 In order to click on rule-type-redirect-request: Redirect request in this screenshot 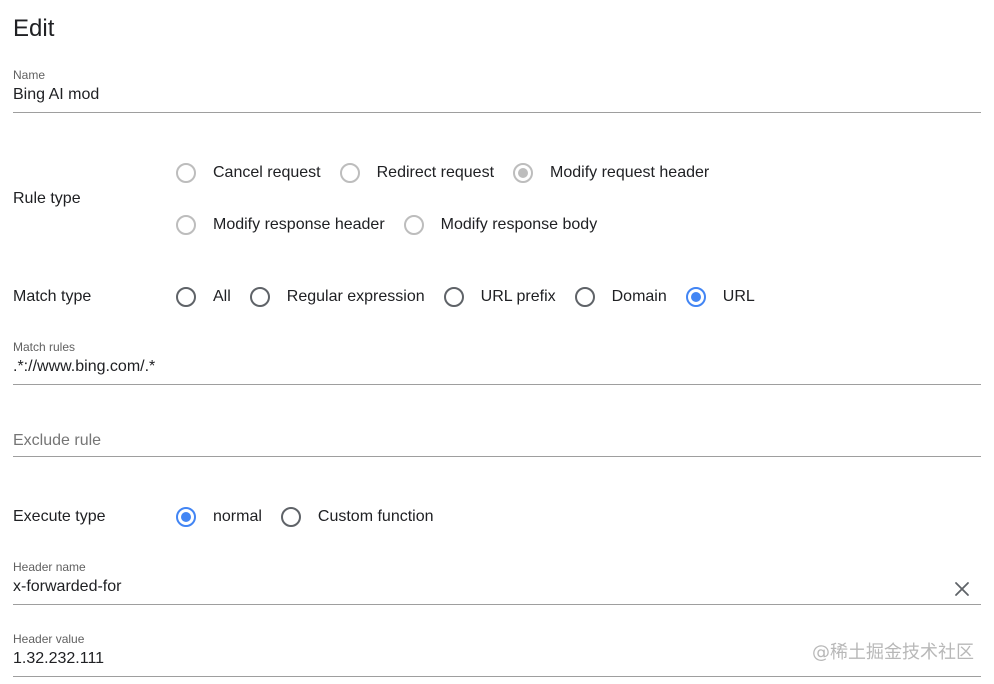, I will do `click(416, 173)`.